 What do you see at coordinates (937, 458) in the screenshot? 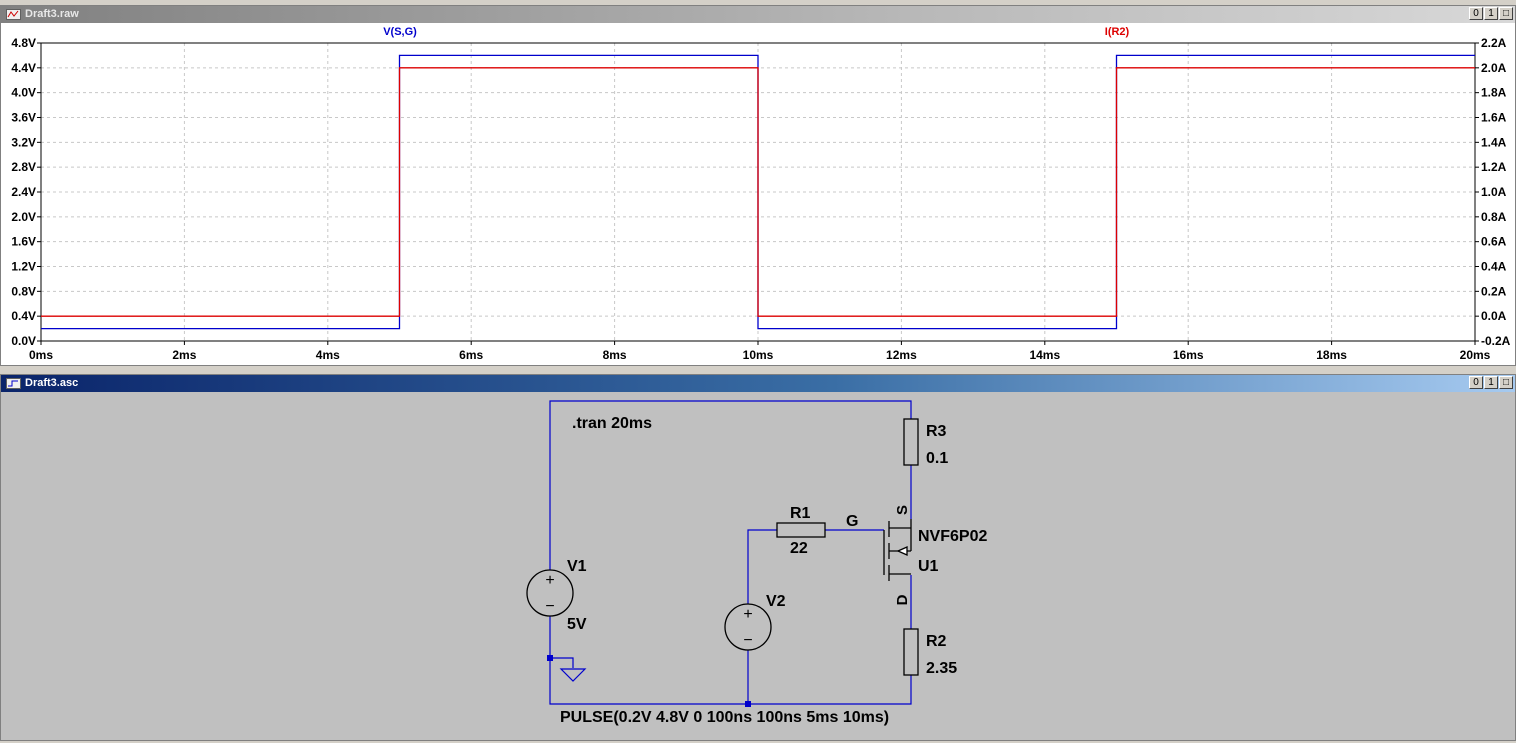
I see `r3-value: 0.1` at bounding box center [937, 458].